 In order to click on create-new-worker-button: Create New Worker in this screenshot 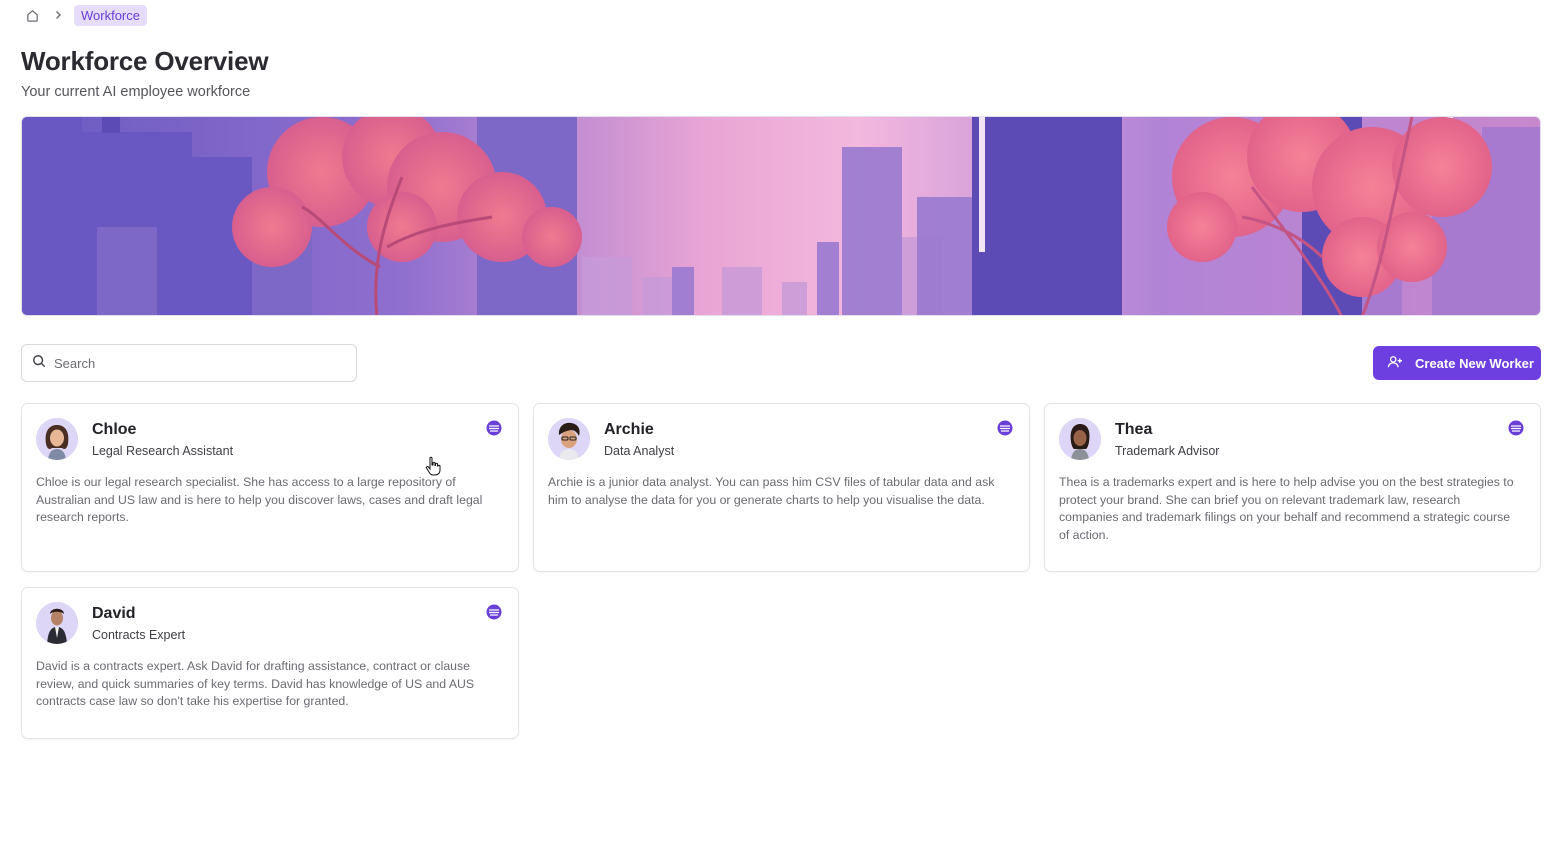, I will do `click(1457, 363)`.